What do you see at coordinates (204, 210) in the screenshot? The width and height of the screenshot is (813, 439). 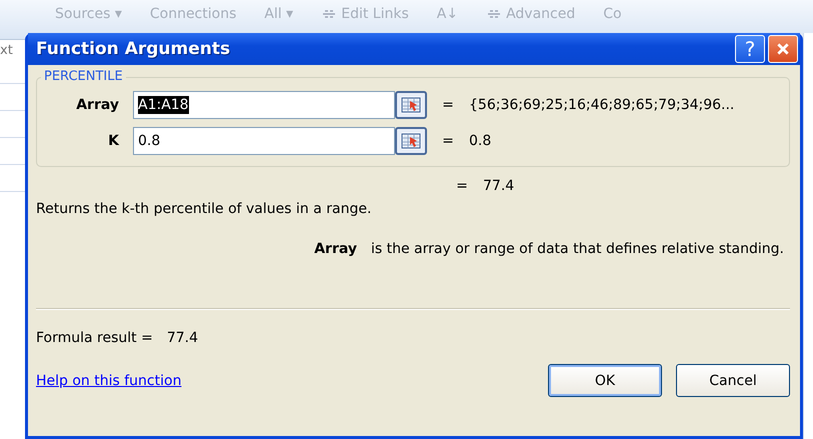 I see `function-description: Returns the k-th percentile of values in a range.` at bounding box center [204, 210].